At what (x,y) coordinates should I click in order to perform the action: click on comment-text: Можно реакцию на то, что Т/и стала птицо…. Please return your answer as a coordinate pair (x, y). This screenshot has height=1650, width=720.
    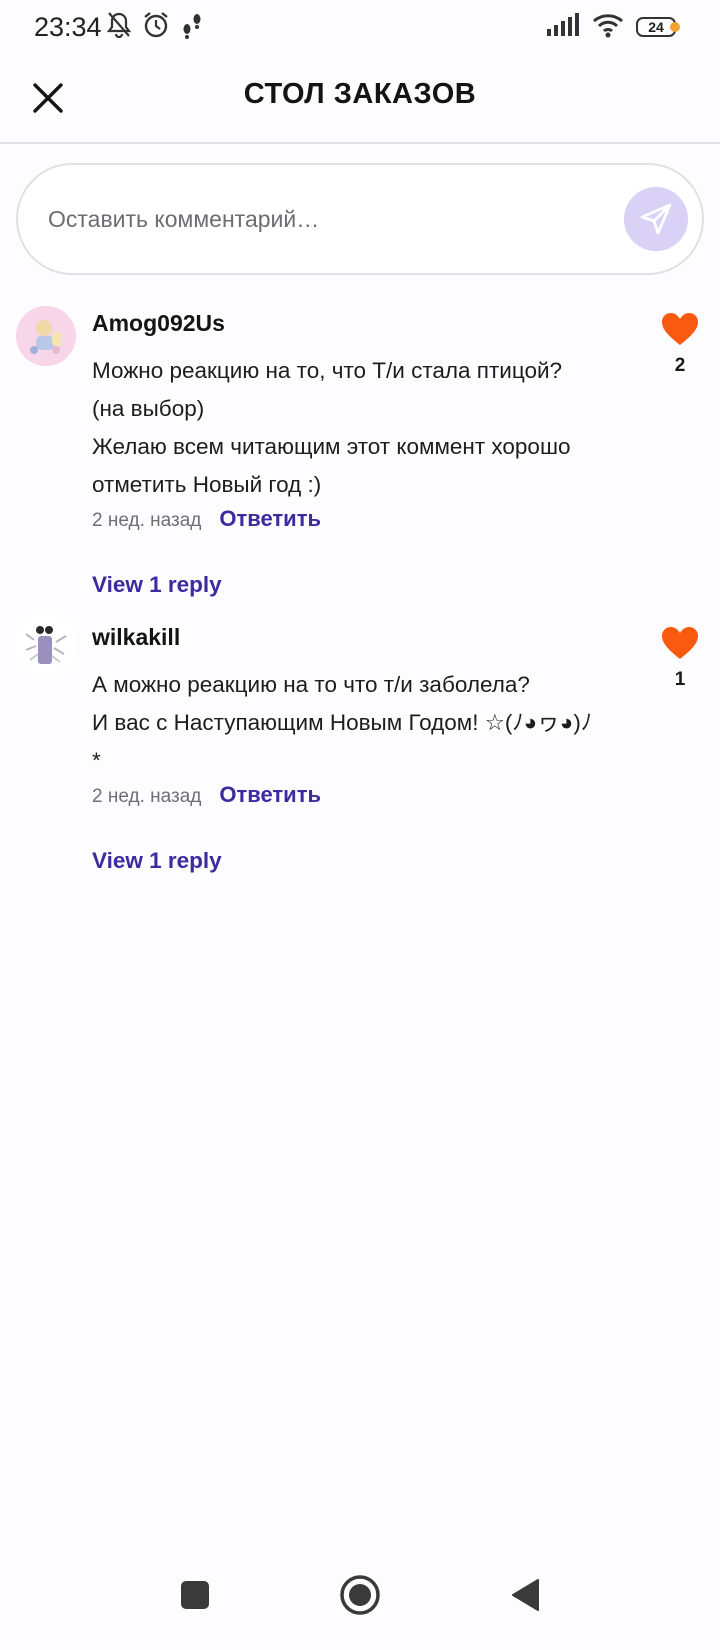
    Looking at the image, I should click on (331, 427).